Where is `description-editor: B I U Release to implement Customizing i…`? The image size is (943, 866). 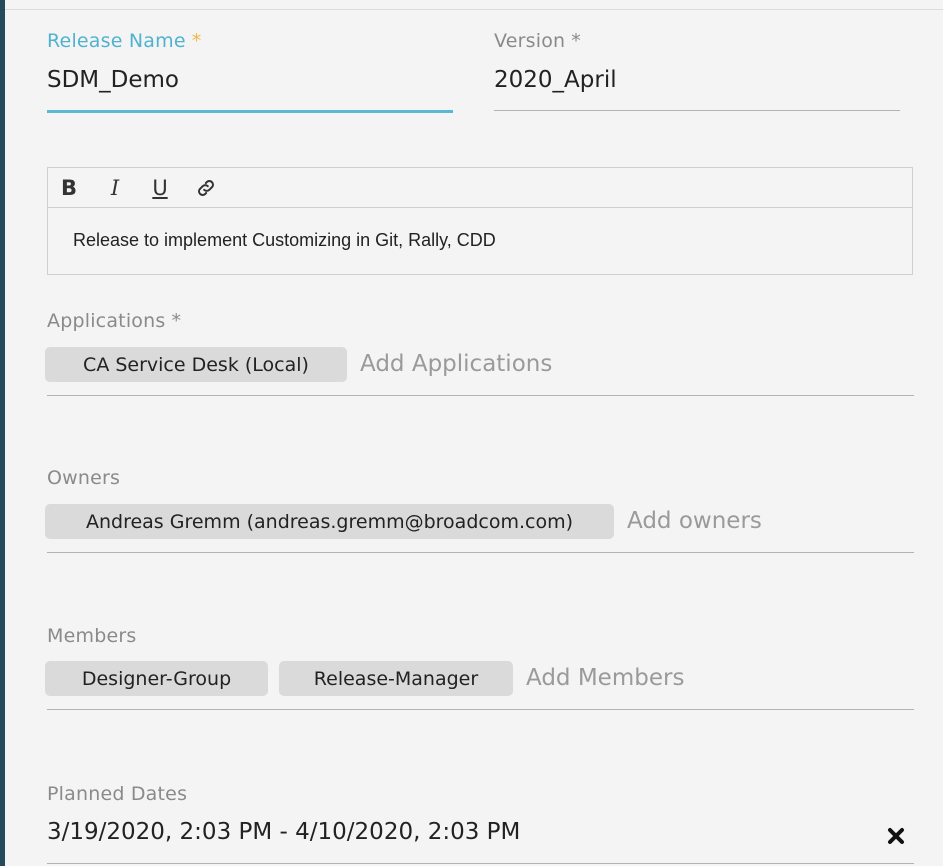 description-editor: B I U Release to implement Customizing i… is located at coordinates (480, 221).